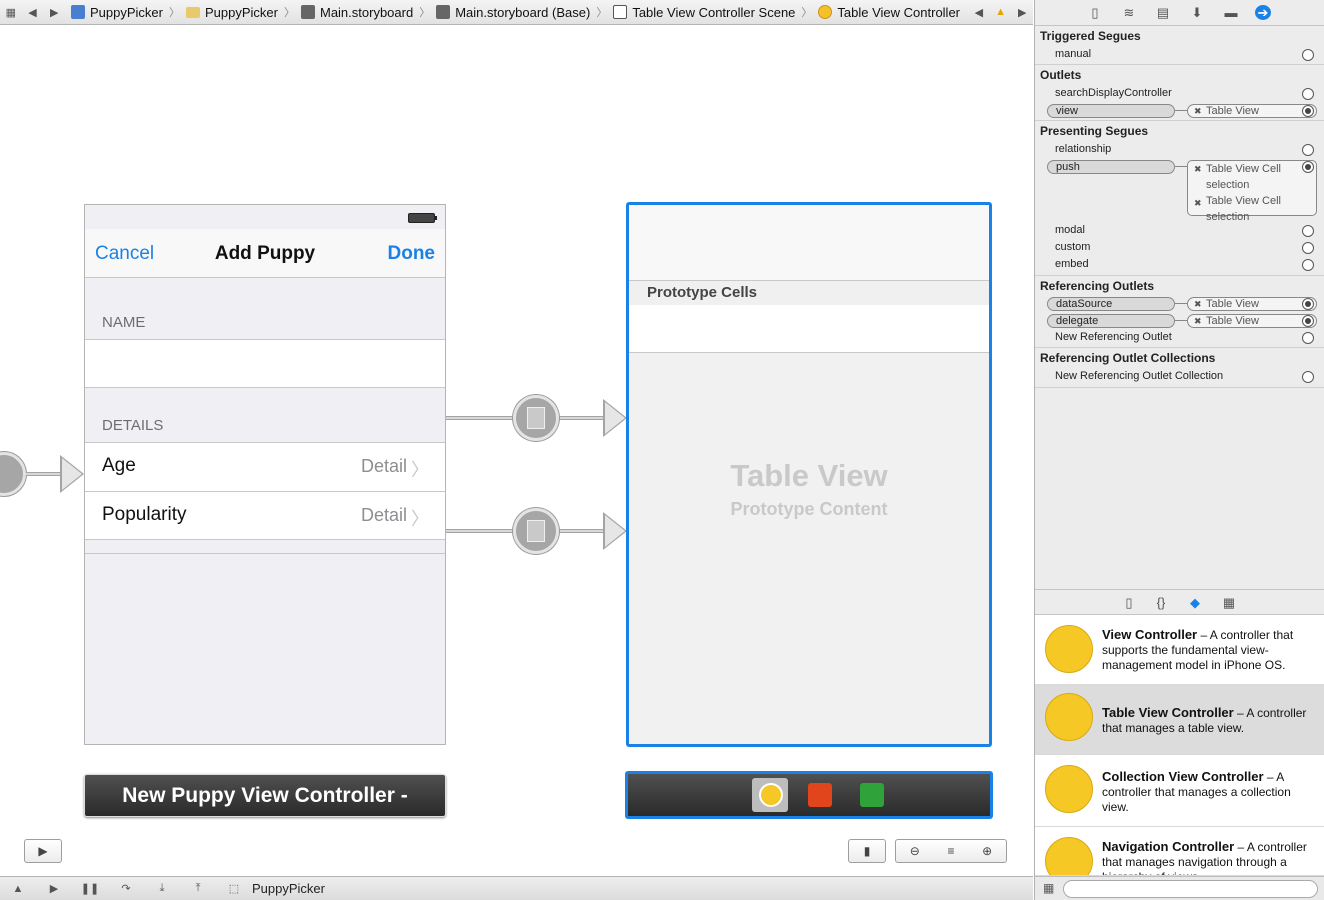 Image resolution: width=1324 pixels, height=900 pixels. I want to click on zoom-controls: ⊖ ≡ ⊕, so click(951, 851).